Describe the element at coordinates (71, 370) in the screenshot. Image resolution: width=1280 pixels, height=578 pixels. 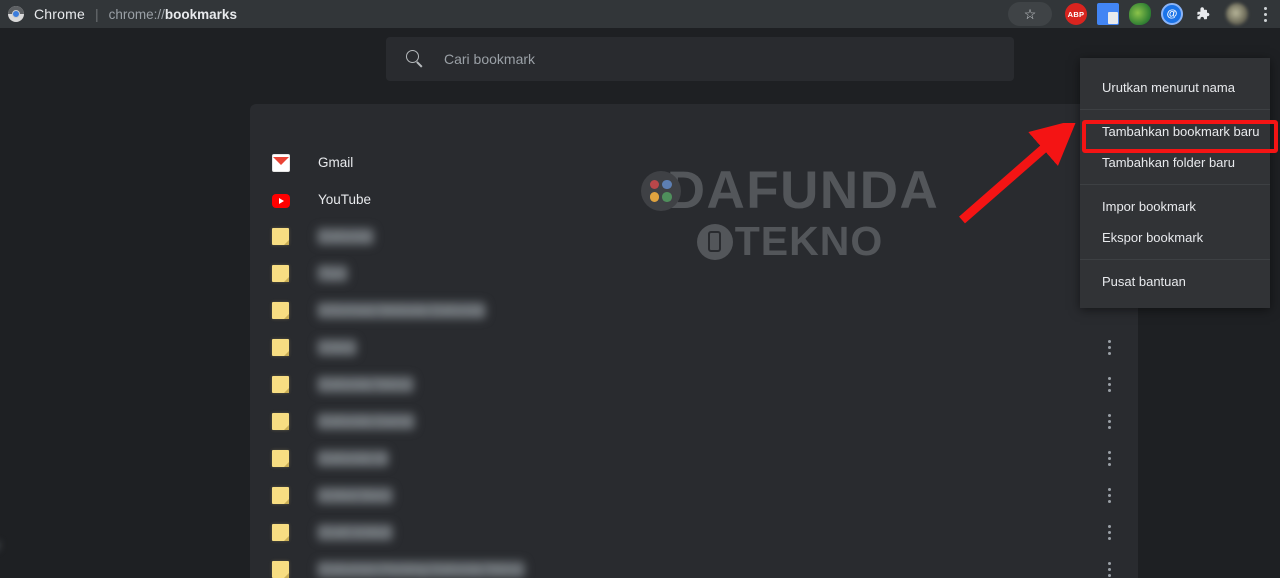
I see `sidebar-item: Dafunda.id` at that location.